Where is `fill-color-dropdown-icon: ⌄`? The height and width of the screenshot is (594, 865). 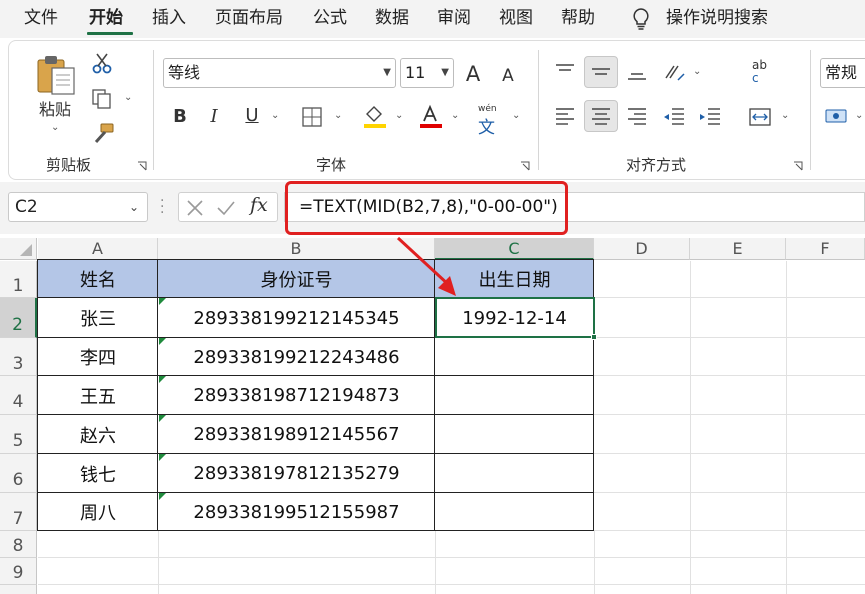 fill-color-dropdown-icon: ⌄ is located at coordinates (399, 115).